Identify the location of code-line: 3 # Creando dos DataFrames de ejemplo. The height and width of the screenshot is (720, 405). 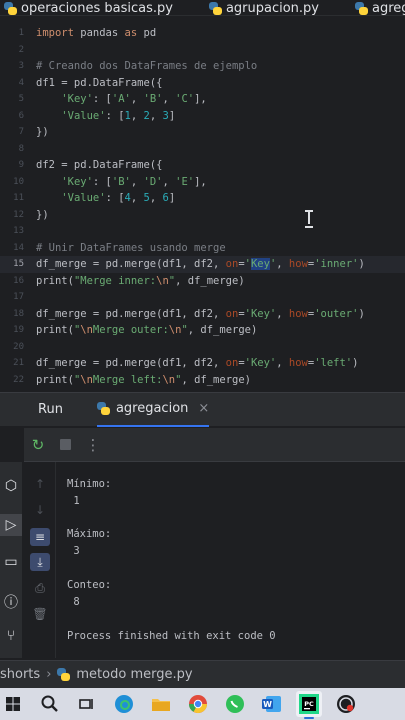
(202, 66).